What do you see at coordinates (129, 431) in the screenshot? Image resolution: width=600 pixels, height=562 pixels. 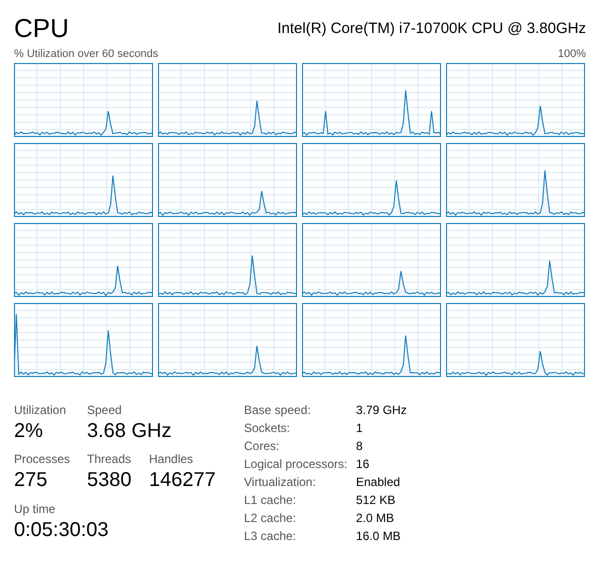 I see `stat-value: 3.68 GHz` at bounding box center [129, 431].